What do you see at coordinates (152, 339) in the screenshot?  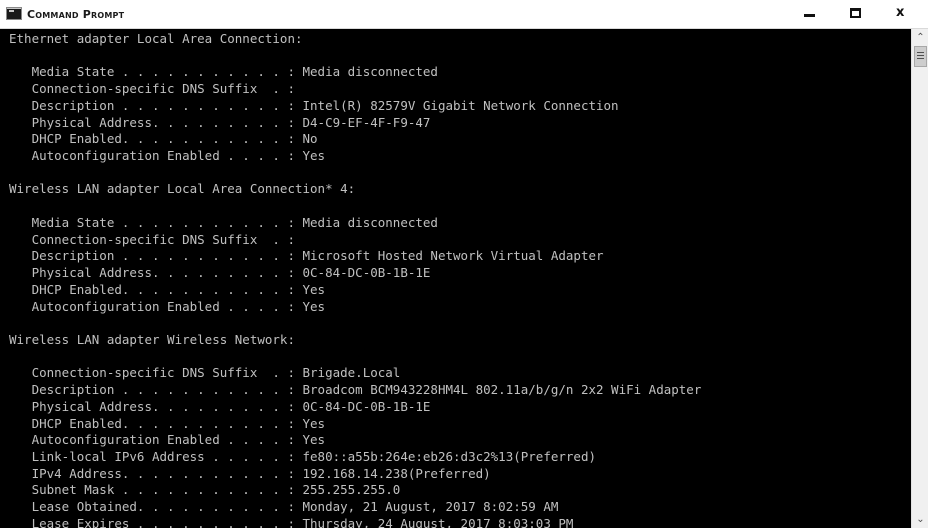 I see `console-line: Wireless LAN adapter Wireless Network:` at bounding box center [152, 339].